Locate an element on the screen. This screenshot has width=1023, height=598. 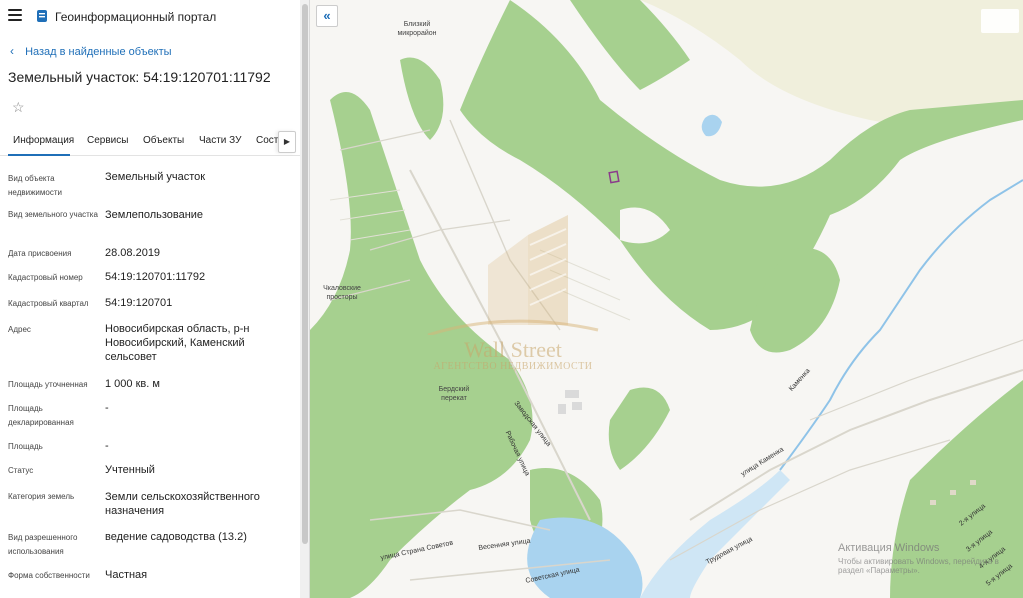
property-label: Кадастровый номер is located at coordinates (45, 277).